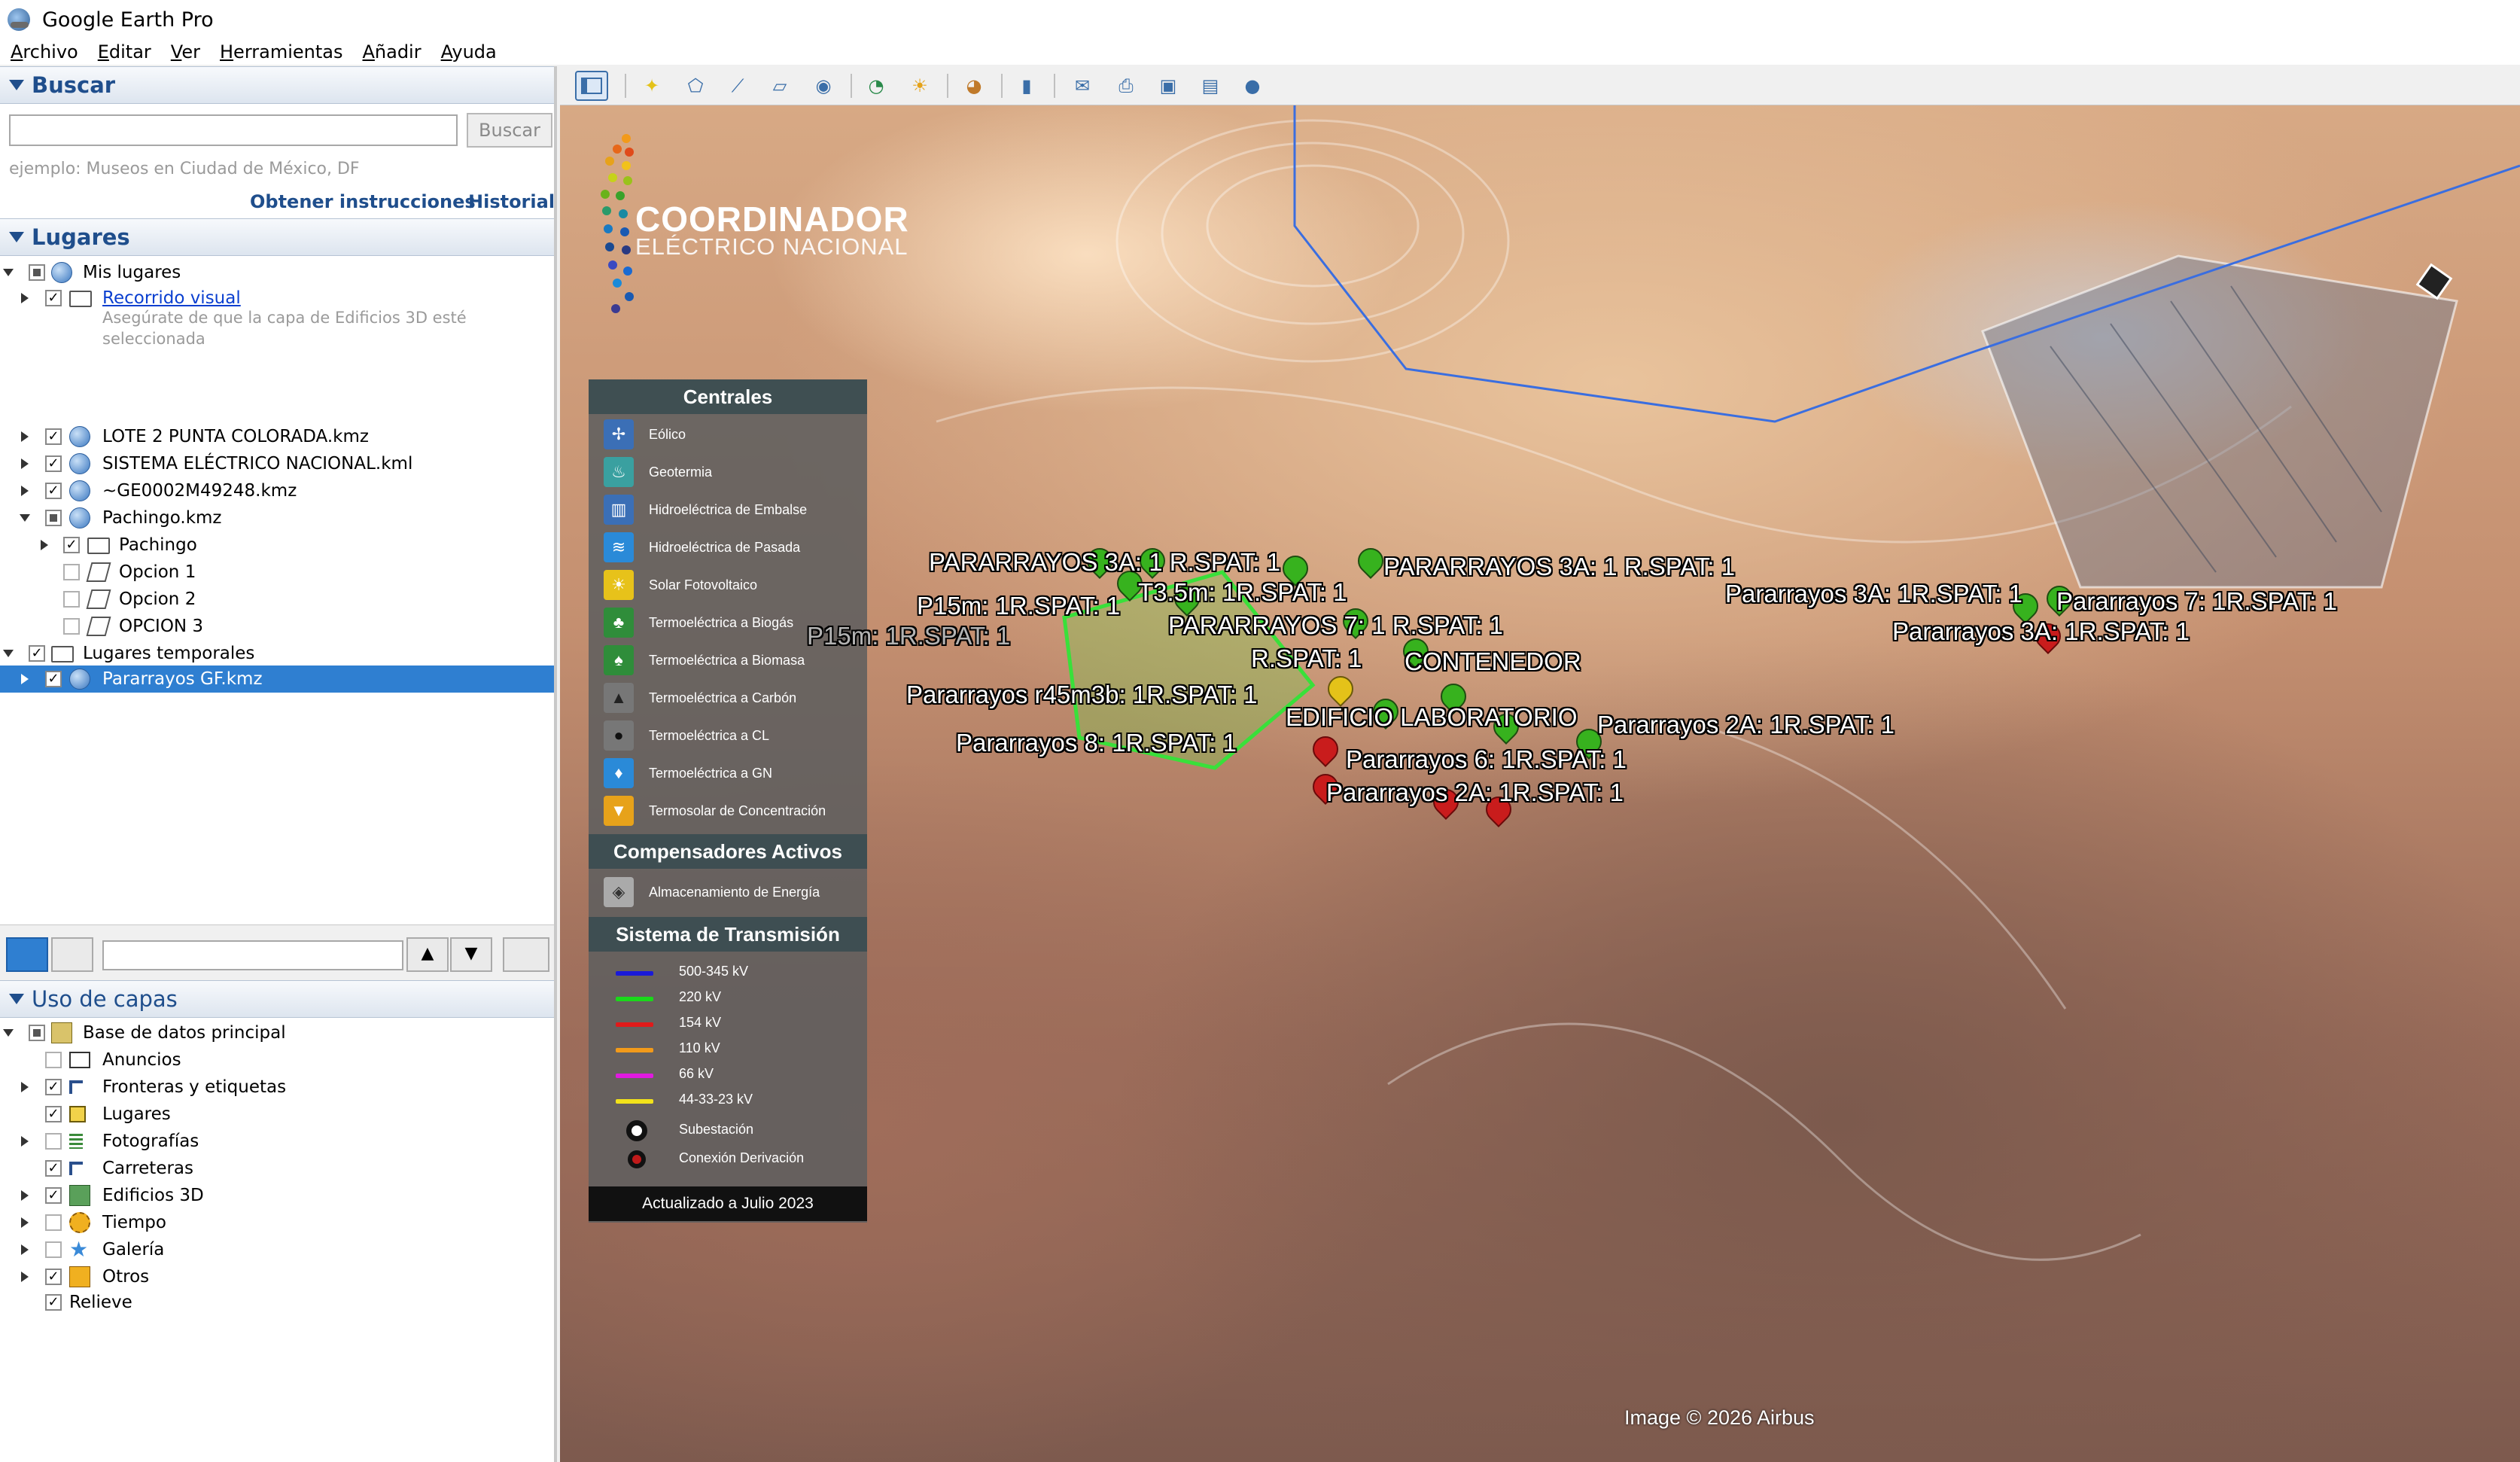  Describe the element at coordinates (919, 86) in the screenshot. I see `sunlight-button: ☀` at that location.